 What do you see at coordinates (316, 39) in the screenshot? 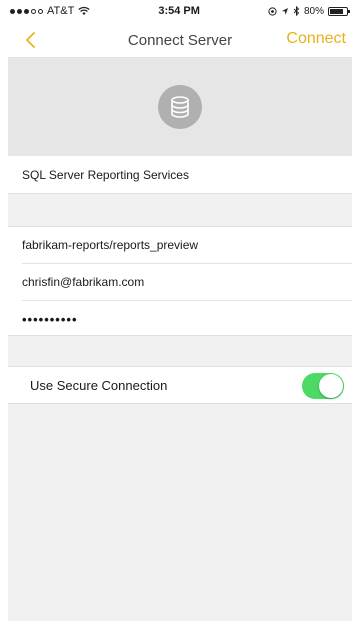
I see `connect-button: Connect` at bounding box center [316, 39].